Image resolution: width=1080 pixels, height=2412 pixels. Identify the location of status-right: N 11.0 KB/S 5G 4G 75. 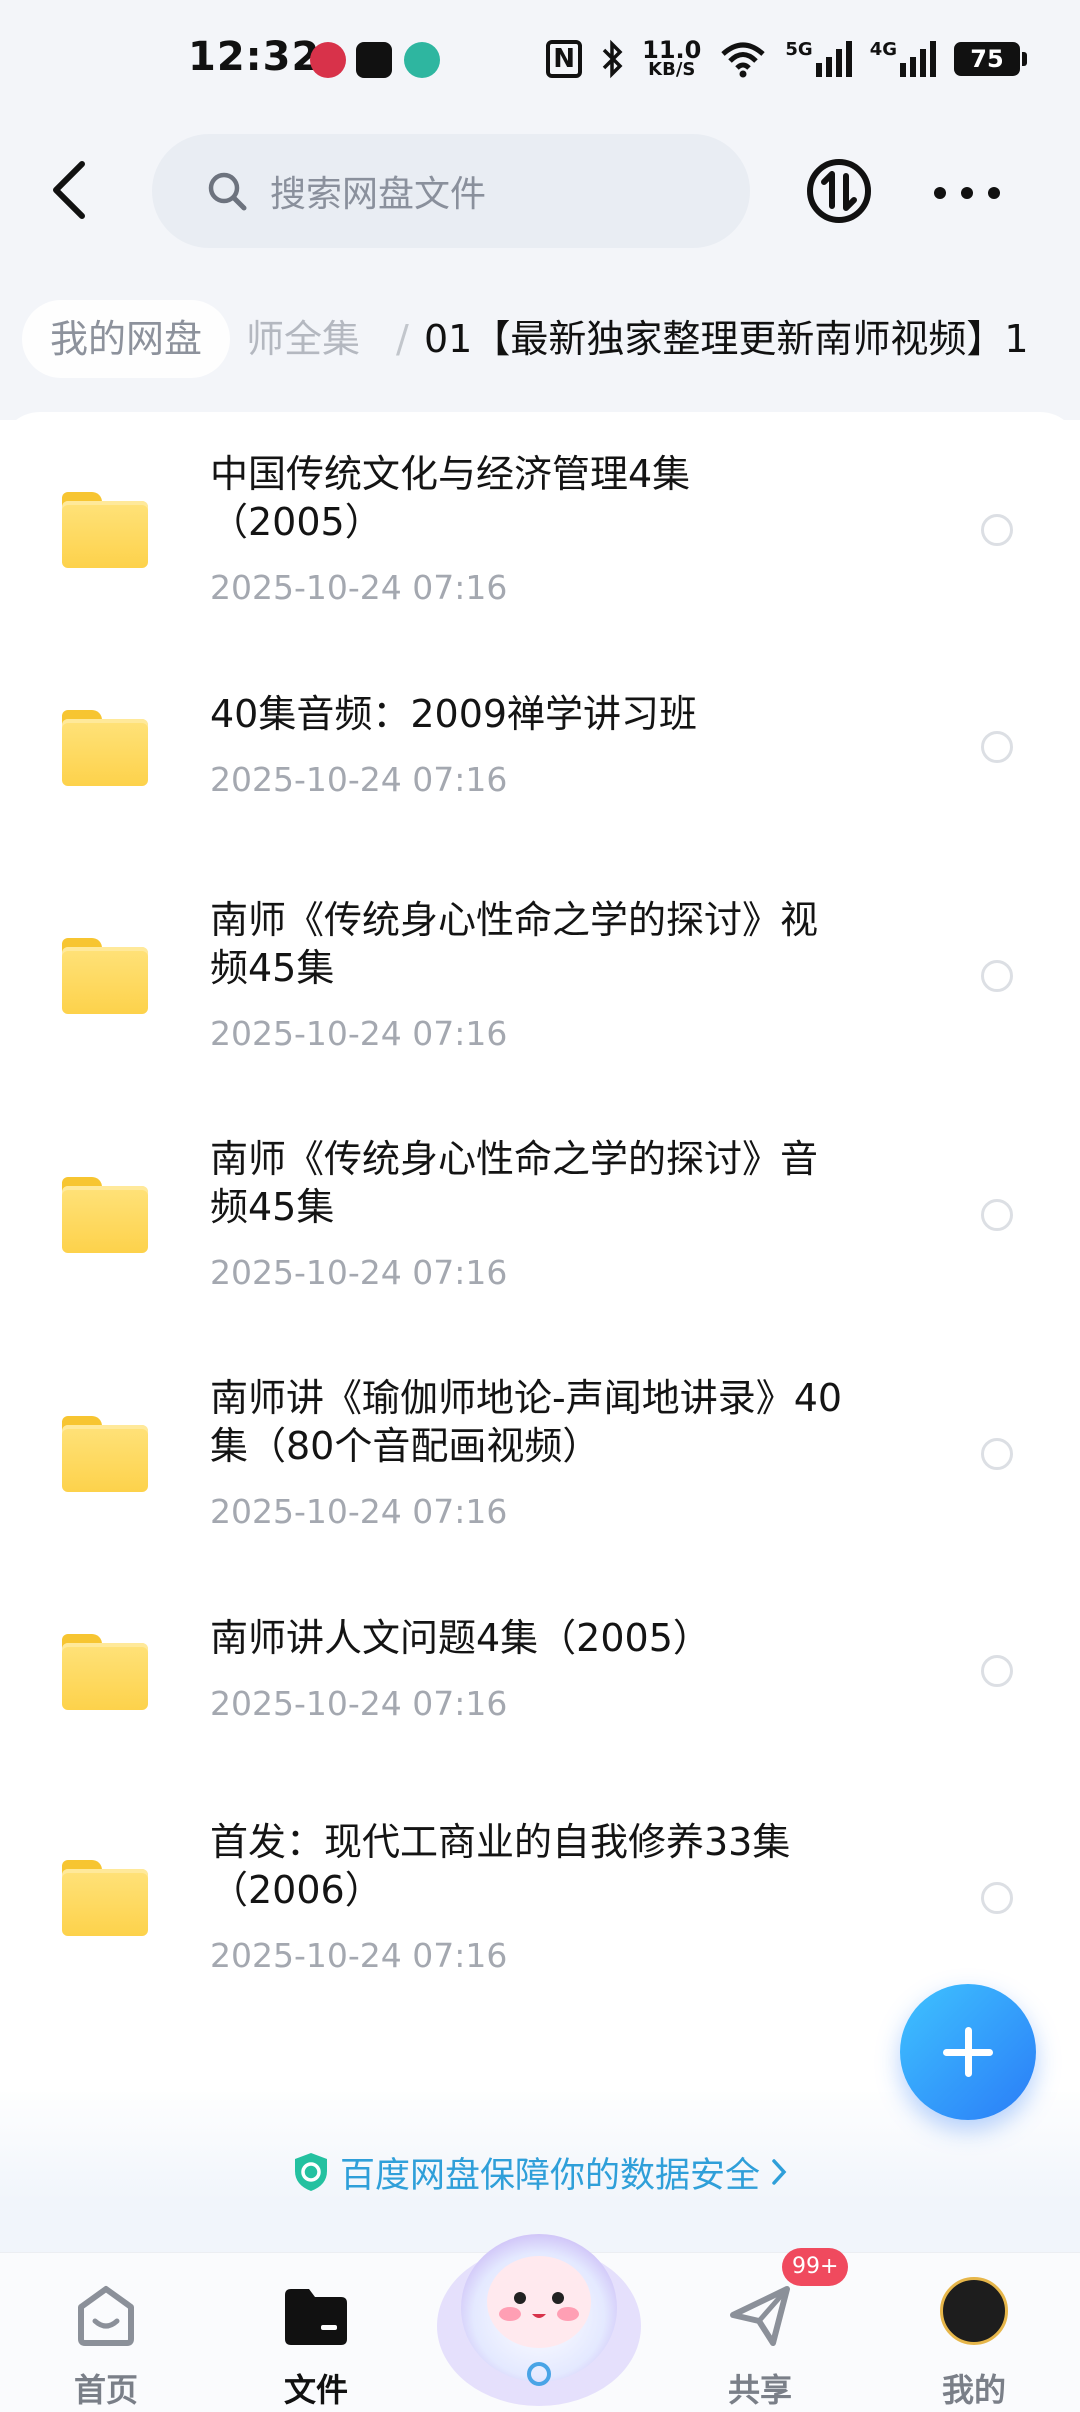
(786, 59).